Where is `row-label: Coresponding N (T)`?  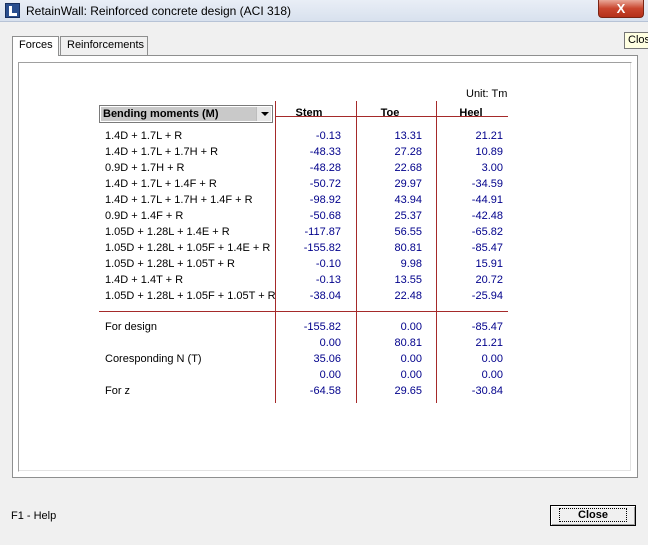 row-label: Coresponding N (T) is located at coordinates (153, 359).